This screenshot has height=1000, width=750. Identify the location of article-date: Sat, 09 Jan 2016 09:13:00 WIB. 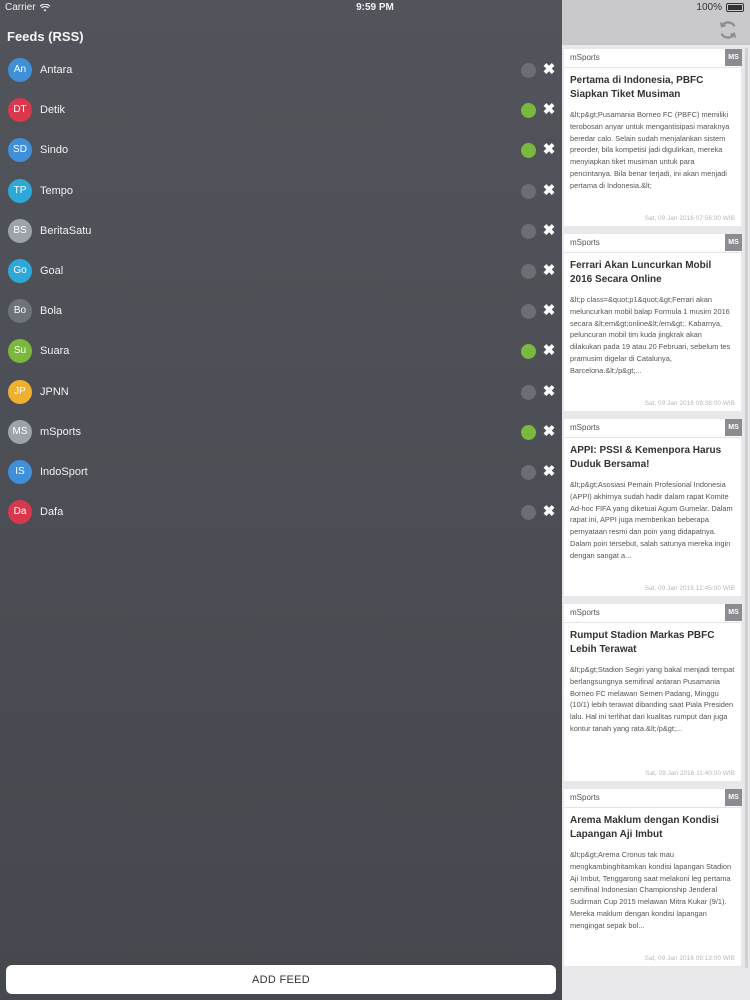
(689, 958).